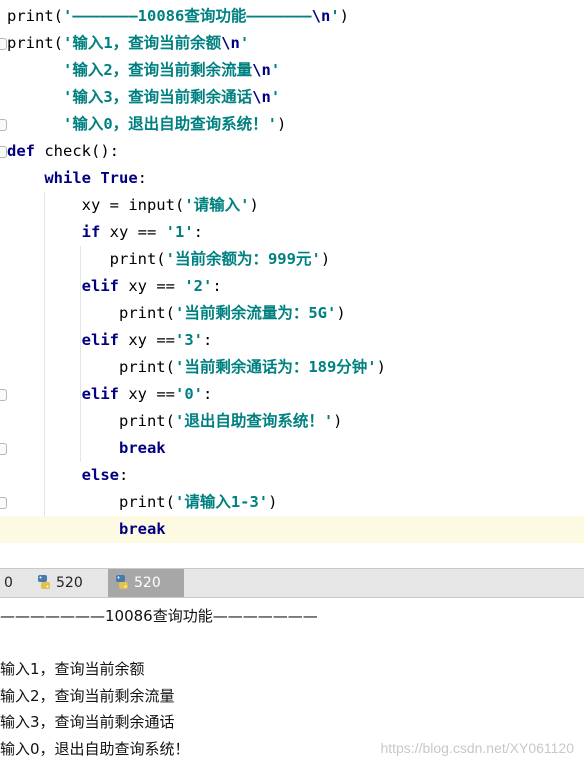 This screenshot has height=765, width=584. I want to click on code-token: else, so click(63, 475).